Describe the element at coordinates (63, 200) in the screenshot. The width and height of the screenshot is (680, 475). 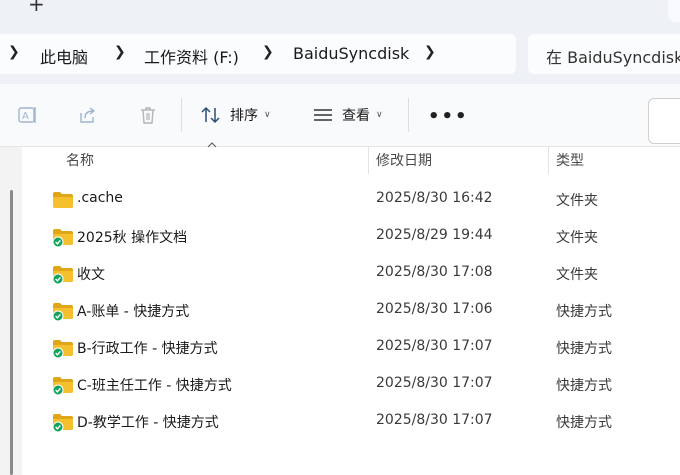
I see `folder-icon` at that location.